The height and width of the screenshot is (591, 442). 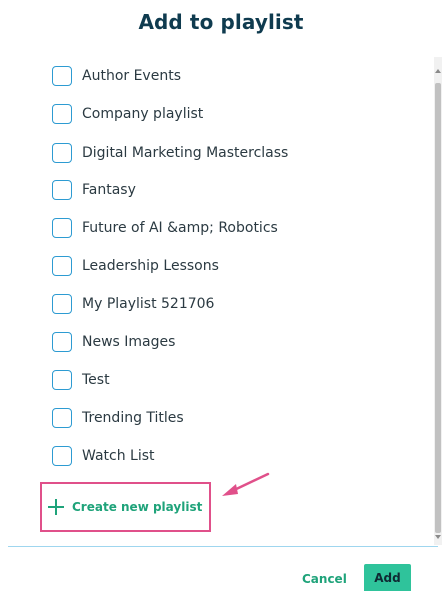 I want to click on dialog-title: Add to playlist, so click(x=221, y=22).